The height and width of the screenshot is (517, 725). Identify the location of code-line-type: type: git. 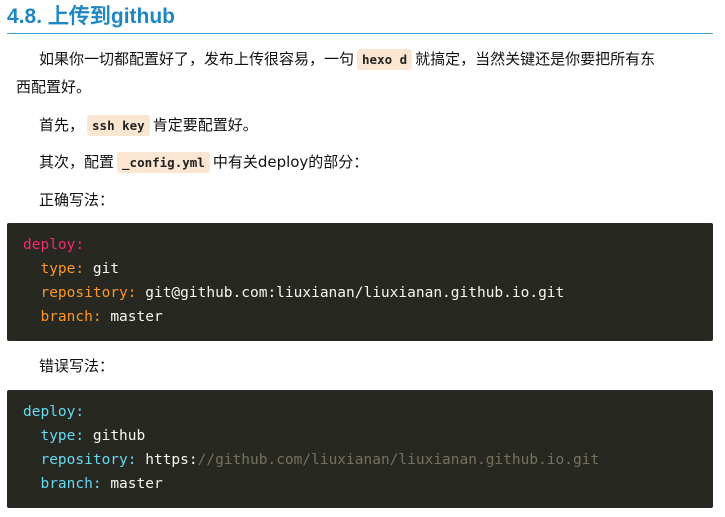
(360, 269).